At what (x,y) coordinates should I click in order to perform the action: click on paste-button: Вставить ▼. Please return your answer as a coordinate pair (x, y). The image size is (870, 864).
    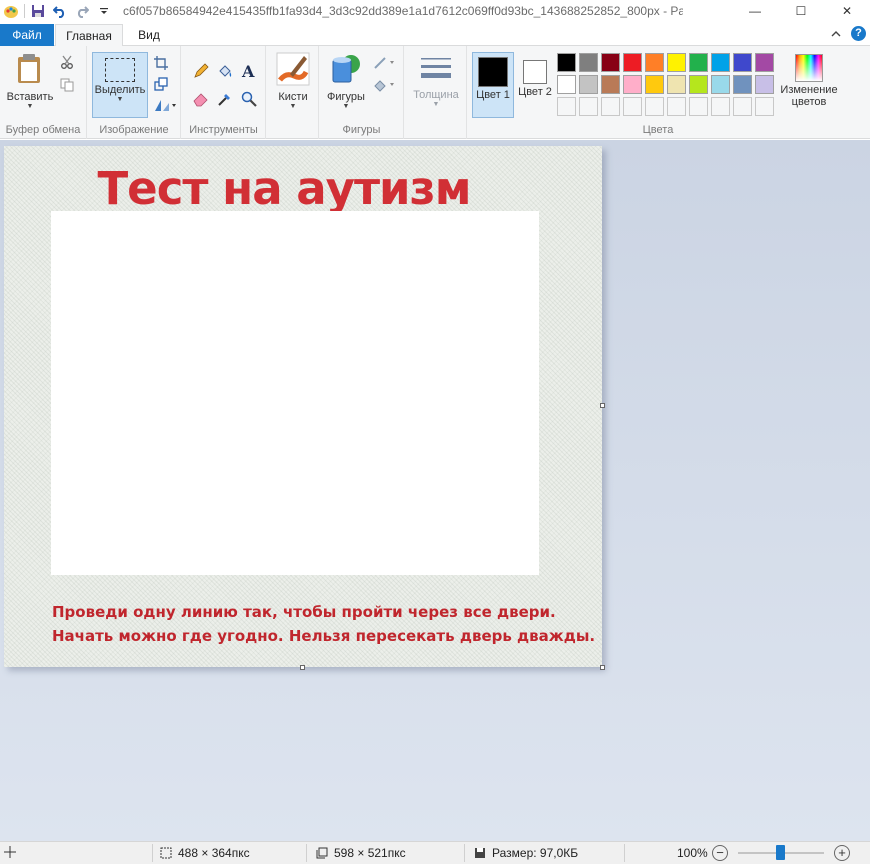
    Looking at the image, I should click on (30, 81).